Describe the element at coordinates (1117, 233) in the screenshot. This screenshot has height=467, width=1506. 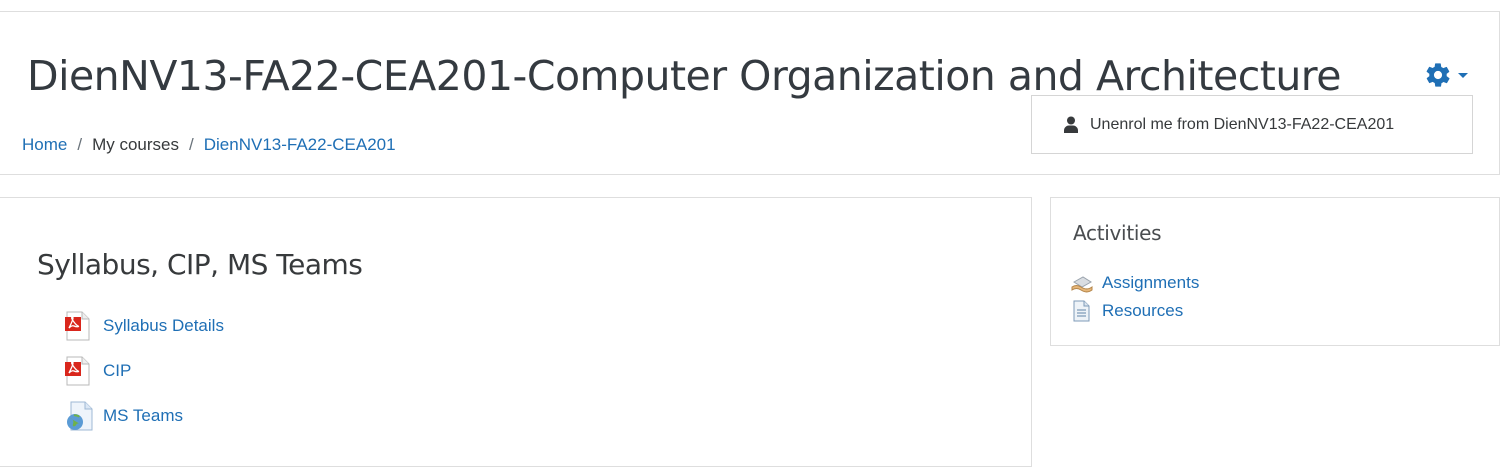
I see `block-title: Activities` at that location.